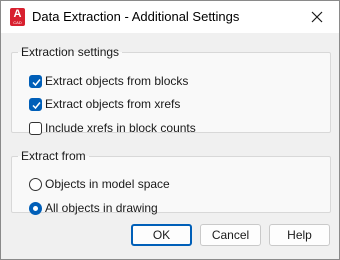  I want to click on extract-xrefs-label: Extract objects from xrefs, so click(113, 104).